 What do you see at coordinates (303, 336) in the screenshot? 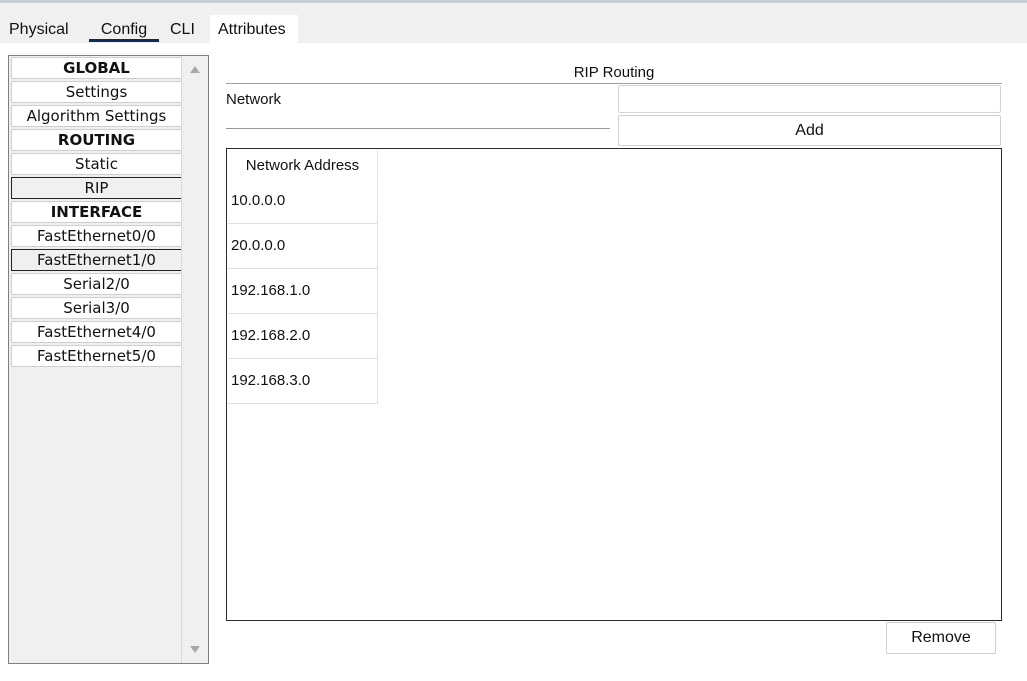
I see `network-row: 192.168.2.0` at bounding box center [303, 336].